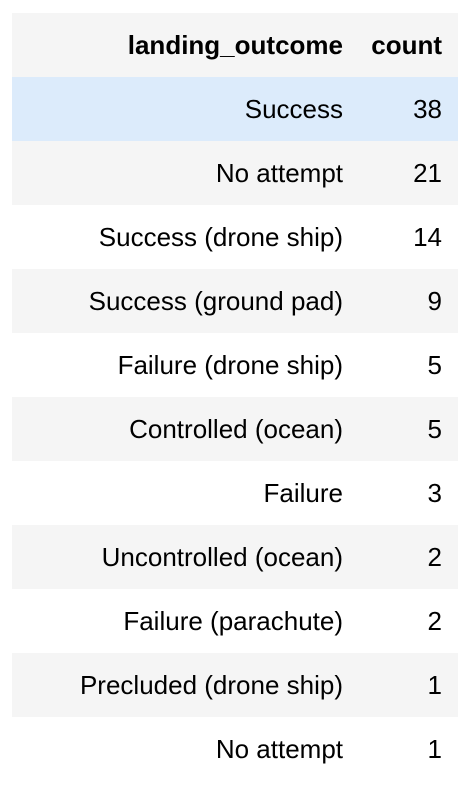 This screenshot has height=792, width=470. I want to click on table-row: Success (ground pad) 9, so click(235, 301).